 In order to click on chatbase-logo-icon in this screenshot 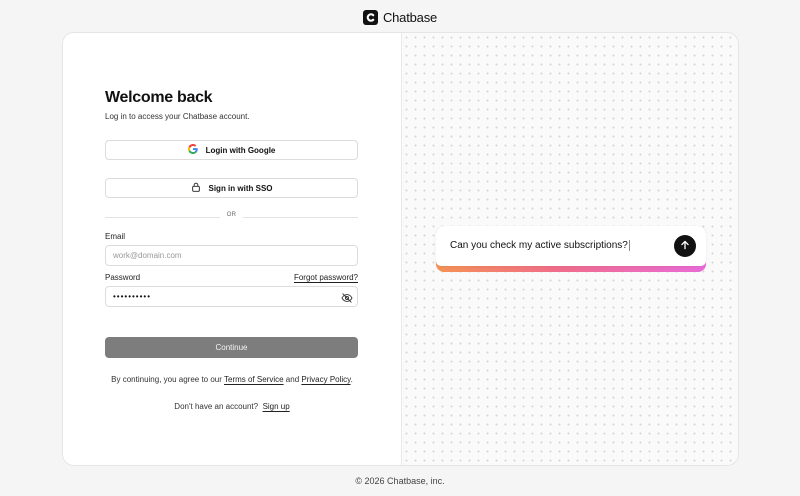, I will do `click(370, 17)`.